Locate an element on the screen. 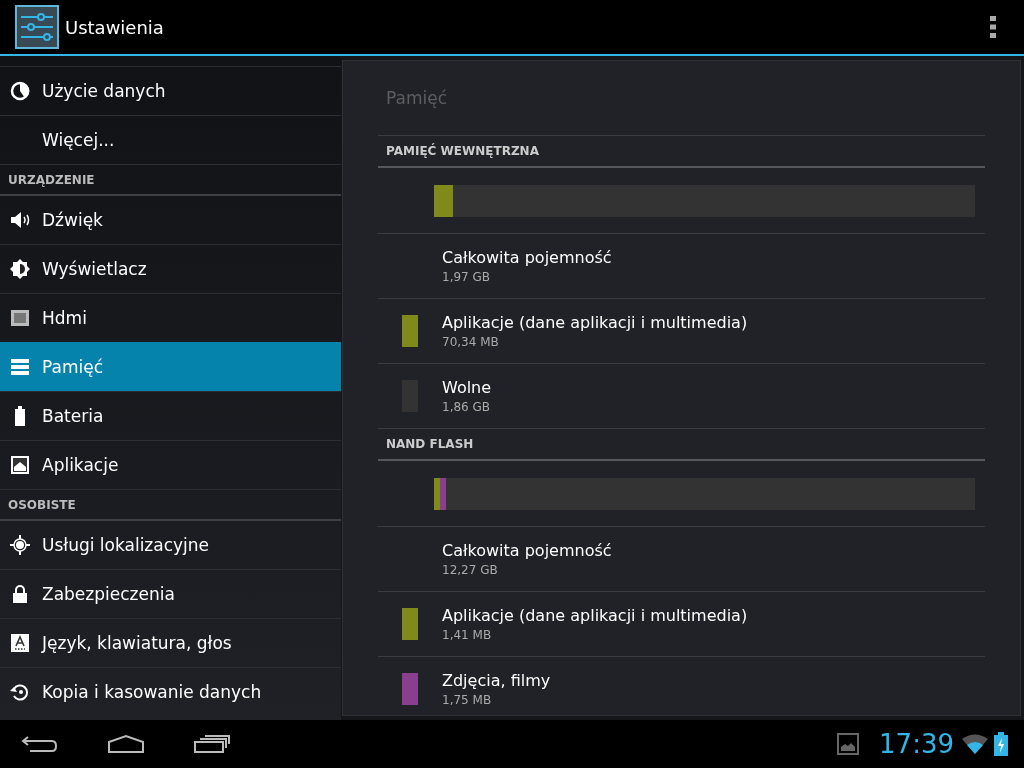 This screenshot has width=1024, height=768. row-value: 1,86 GB is located at coordinates (467, 407).